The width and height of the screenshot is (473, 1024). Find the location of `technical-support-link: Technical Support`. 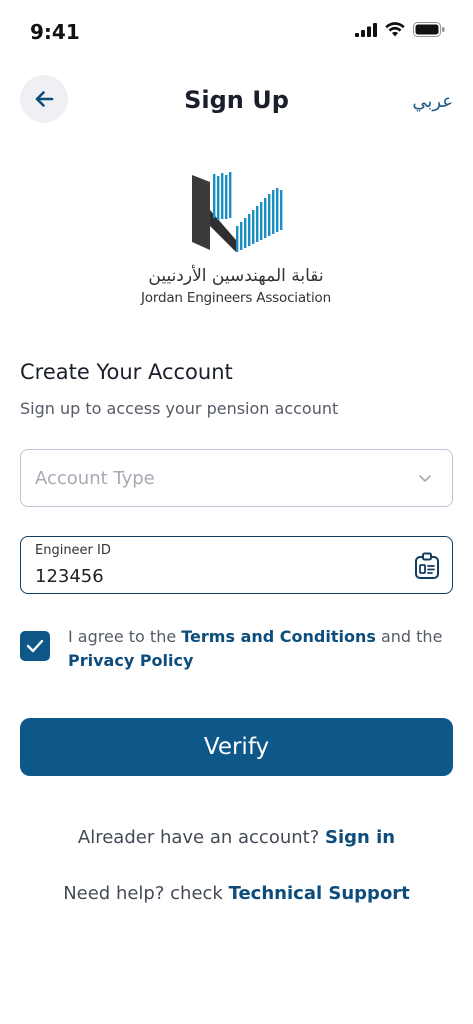

technical-support-link: Technical Support is located at coordinates (319, 893).